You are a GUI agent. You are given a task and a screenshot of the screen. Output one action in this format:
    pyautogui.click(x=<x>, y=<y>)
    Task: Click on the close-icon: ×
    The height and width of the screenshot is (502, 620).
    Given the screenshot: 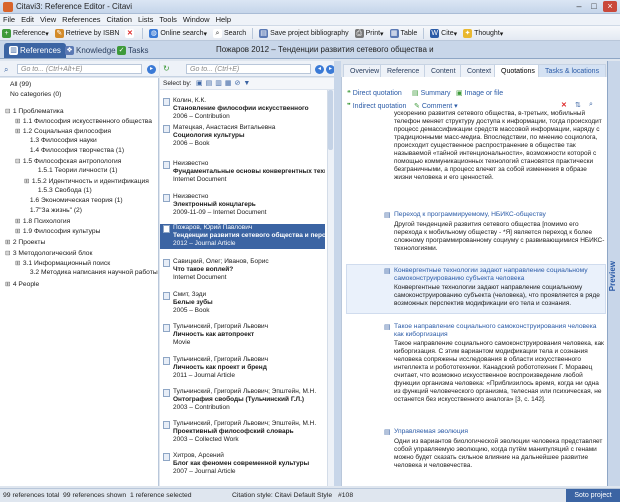 What is the action you would take?
    pyautogui.click(x=610, y=6)
    